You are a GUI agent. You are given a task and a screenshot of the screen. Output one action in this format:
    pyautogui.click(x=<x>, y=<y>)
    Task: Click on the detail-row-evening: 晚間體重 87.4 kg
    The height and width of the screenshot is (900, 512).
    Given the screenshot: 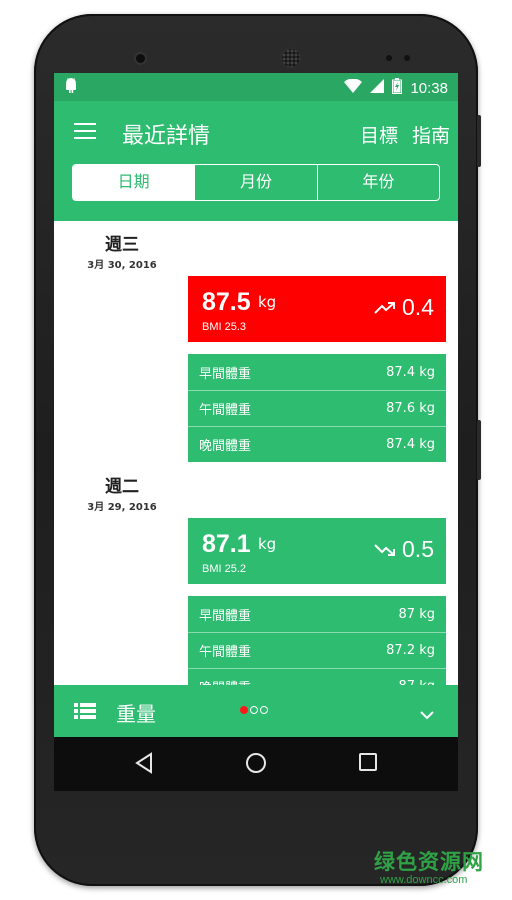 What is the action you would take?
    pyautogui.click(x=317, y=444)
    